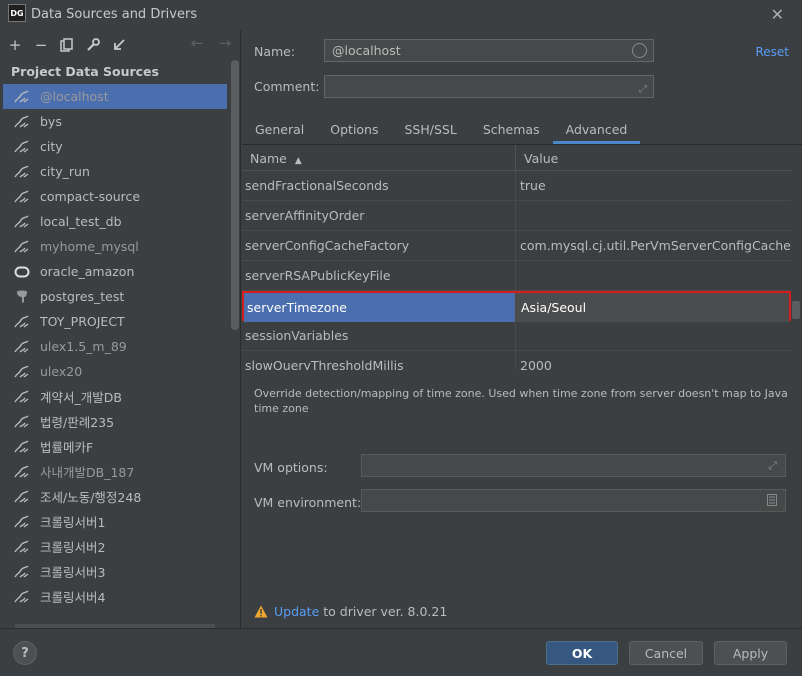  I want to click on sidebar-item-label: ulex1.5_m_89, so click(83, 346).